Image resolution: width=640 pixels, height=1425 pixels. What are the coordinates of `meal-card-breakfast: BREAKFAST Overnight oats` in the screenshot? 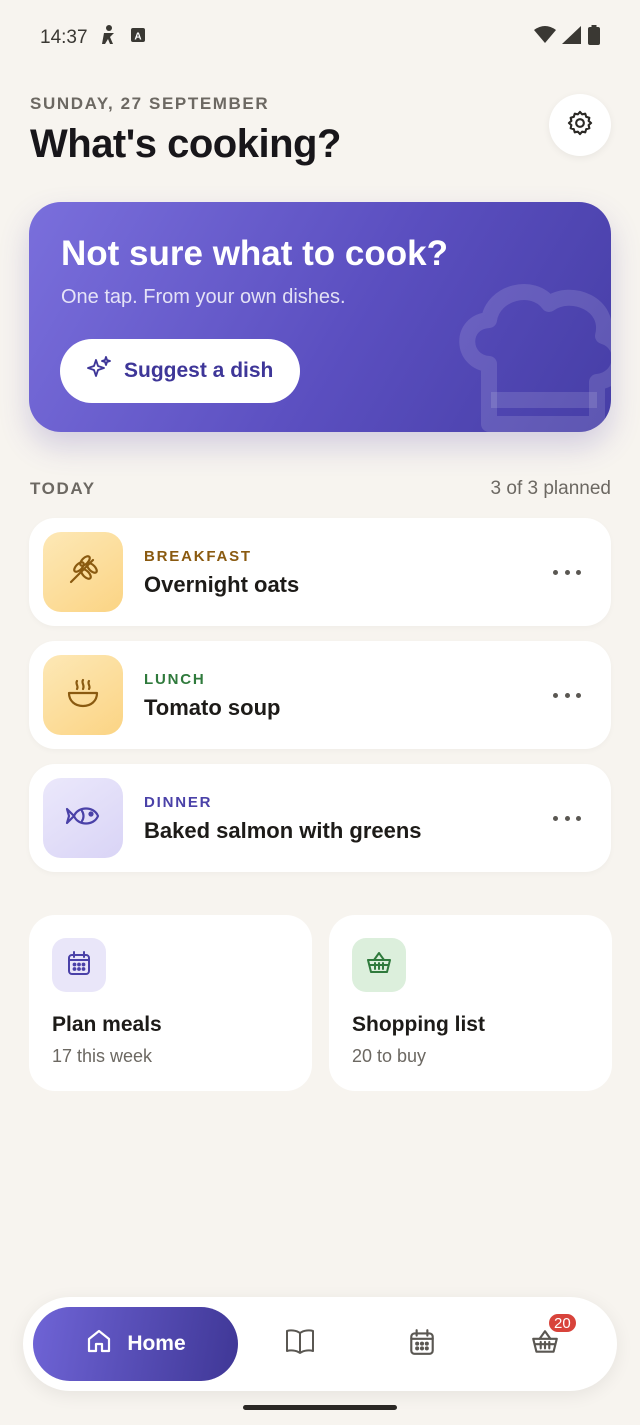 It's located at (320, 572).